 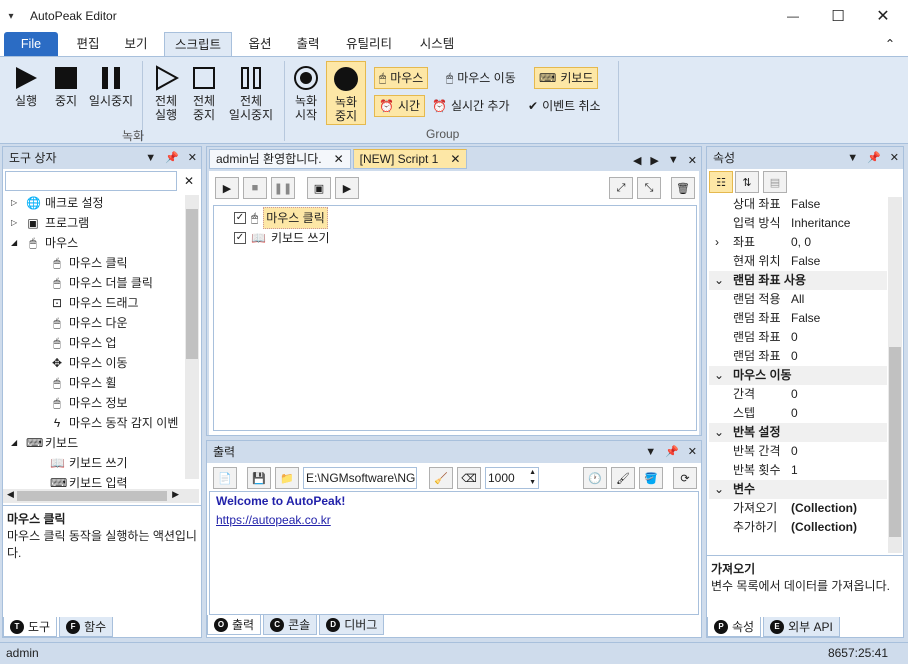 I want to click on clock-icon: 🕐, so click(x=595, y=478).